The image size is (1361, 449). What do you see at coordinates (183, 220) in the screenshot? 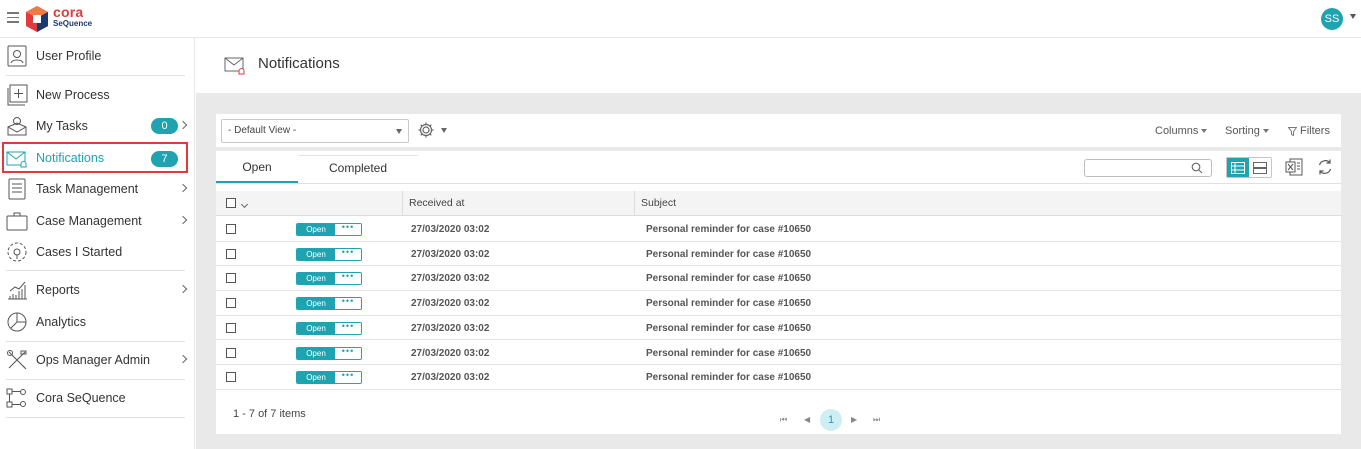
I see `chevron-right-icon` at bounding box center [183, 220].